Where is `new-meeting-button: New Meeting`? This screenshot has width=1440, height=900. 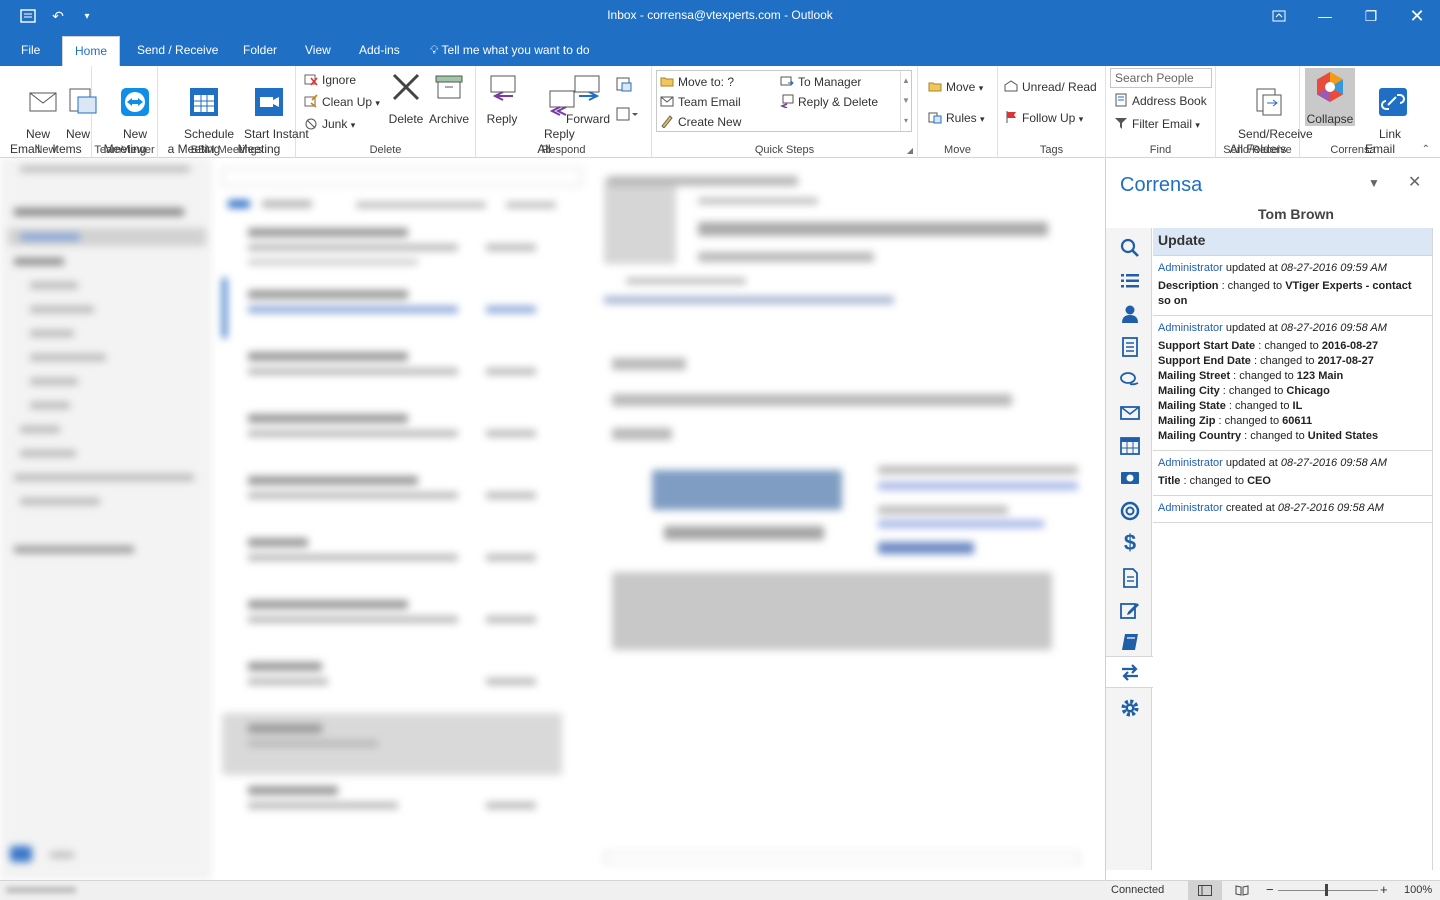
new-meeting-button: New Meeting is located at coordinates (125, 121).